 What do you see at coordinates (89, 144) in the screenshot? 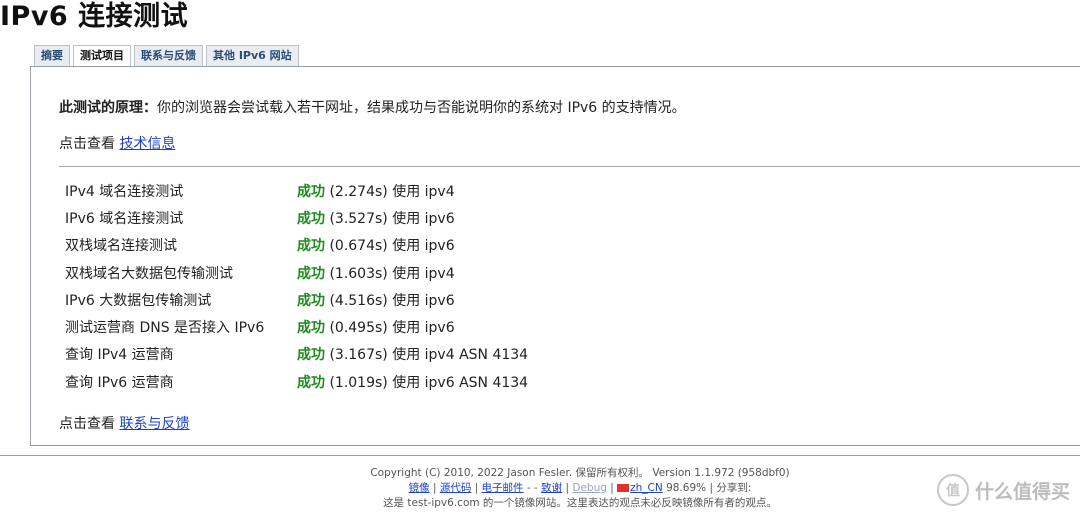
I see `tech-info-prefix: 点击查看` at bounding box center [89, 144].